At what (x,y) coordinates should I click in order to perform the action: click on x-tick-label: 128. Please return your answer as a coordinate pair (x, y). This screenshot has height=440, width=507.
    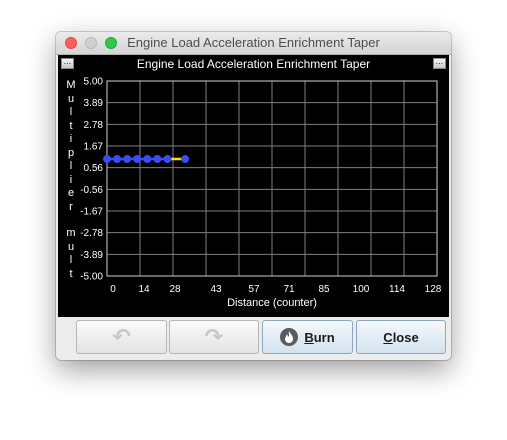
    Looking at the image, I should click on (433, 289).